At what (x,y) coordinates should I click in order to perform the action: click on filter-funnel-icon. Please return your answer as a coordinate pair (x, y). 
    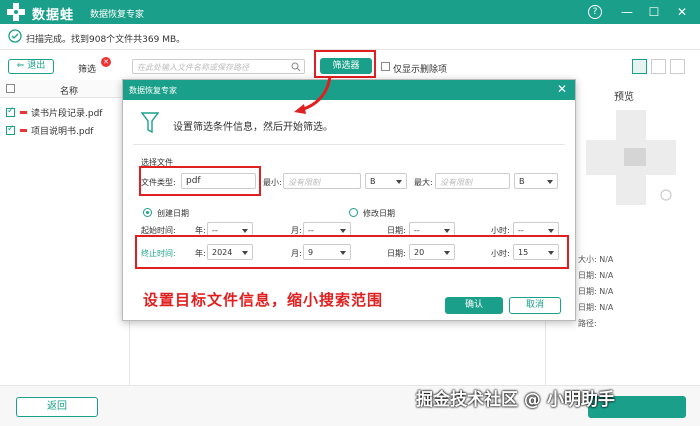
    Looking at the image, I should click on (150, 123).